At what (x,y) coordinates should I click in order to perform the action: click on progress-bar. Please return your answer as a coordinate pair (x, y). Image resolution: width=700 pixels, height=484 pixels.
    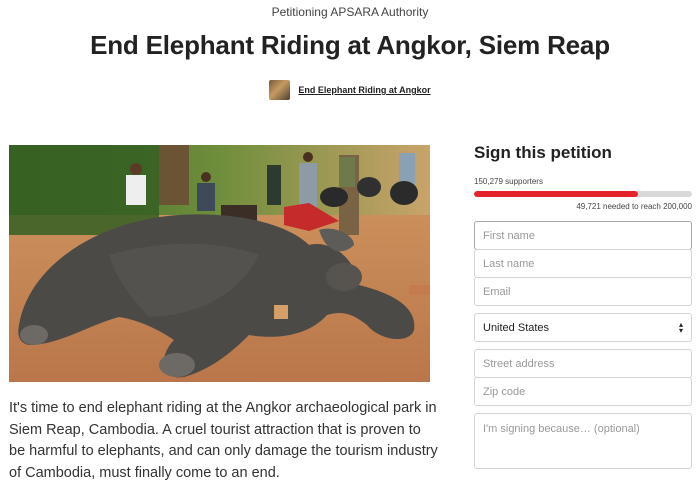
    Looking at the image, I should click on (583, 194).